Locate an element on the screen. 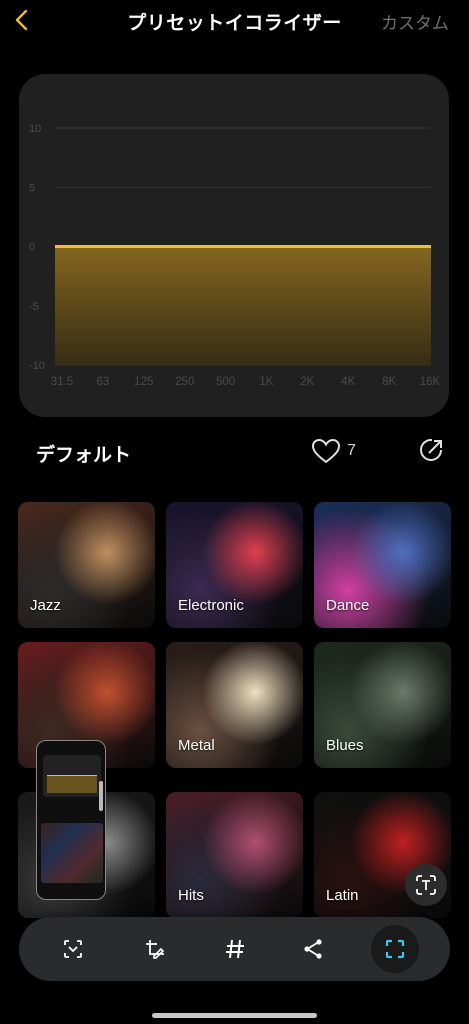 The width and height of the screenshot is (469, 1024). text-frame-icon is located at coordinates (426, 885).